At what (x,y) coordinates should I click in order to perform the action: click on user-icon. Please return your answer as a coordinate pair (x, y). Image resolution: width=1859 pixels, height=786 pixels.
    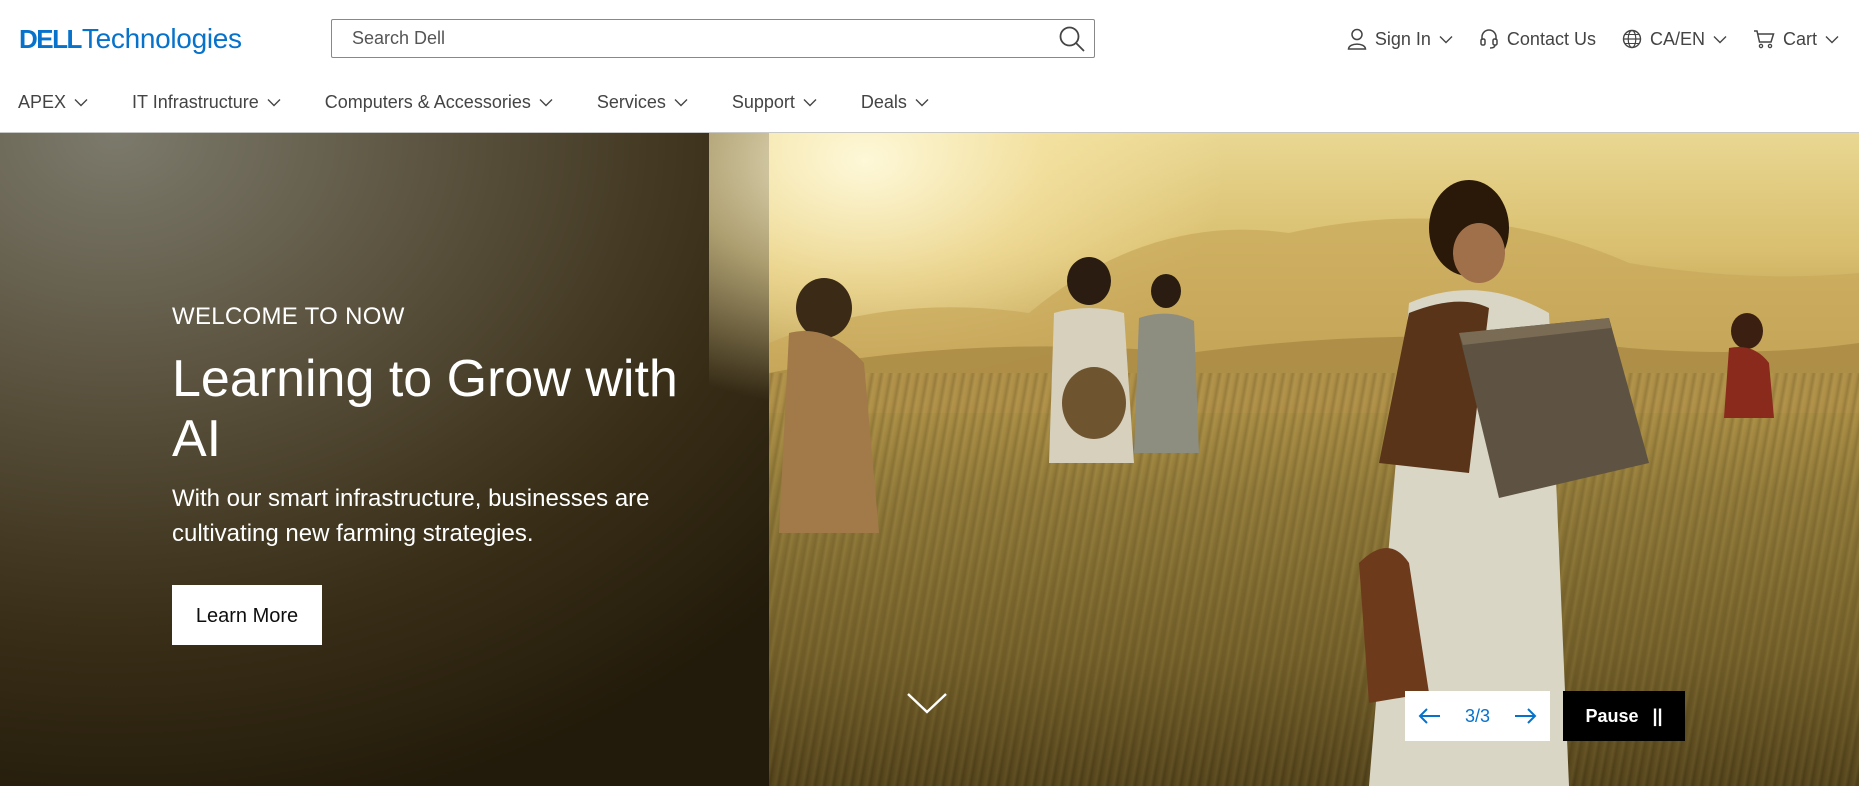
    Looking at the image, I should click on (1357, 39).